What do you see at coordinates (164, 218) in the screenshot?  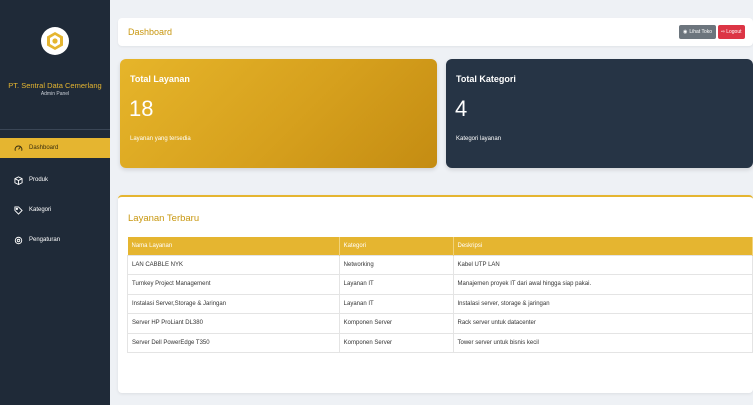 I see `section-title: Layanan Terbaru` at bounding box center [164, 218].